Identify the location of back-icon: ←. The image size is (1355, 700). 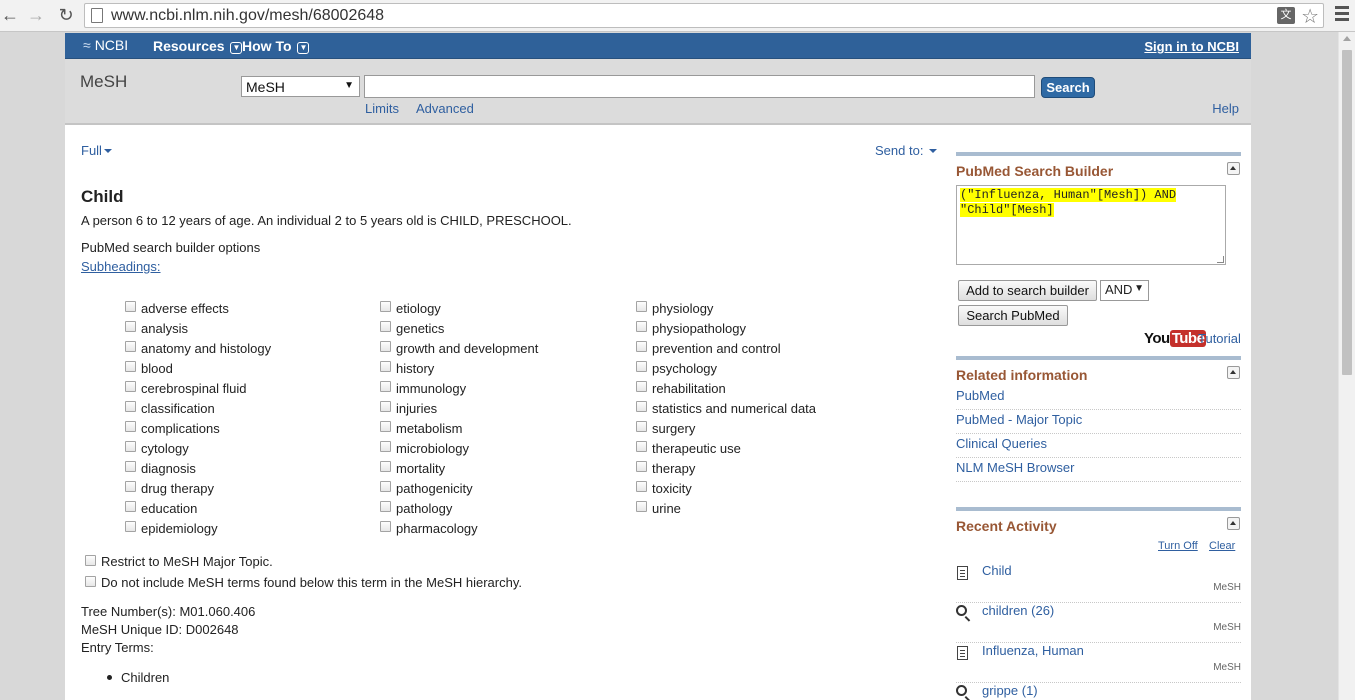
(10, 15).